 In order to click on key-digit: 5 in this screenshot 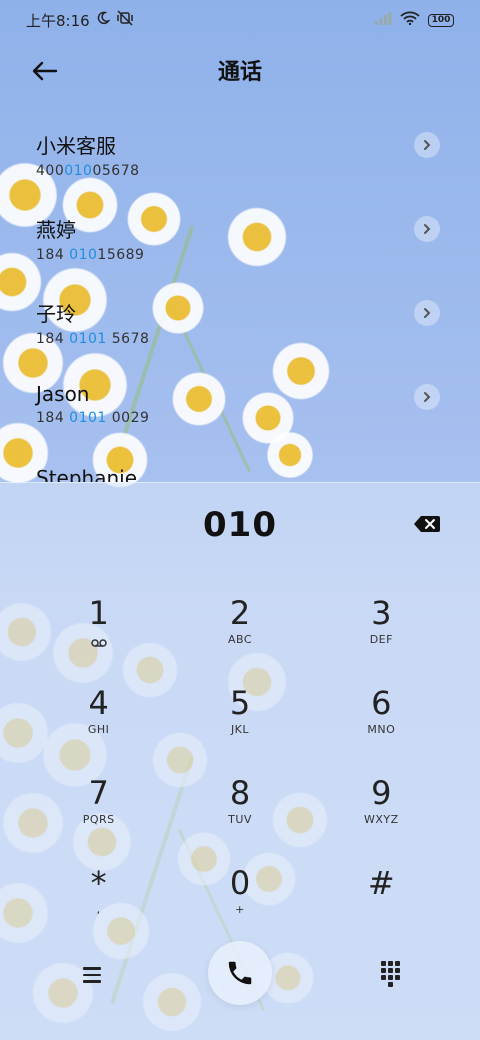, I will do `click(240, 703)`.